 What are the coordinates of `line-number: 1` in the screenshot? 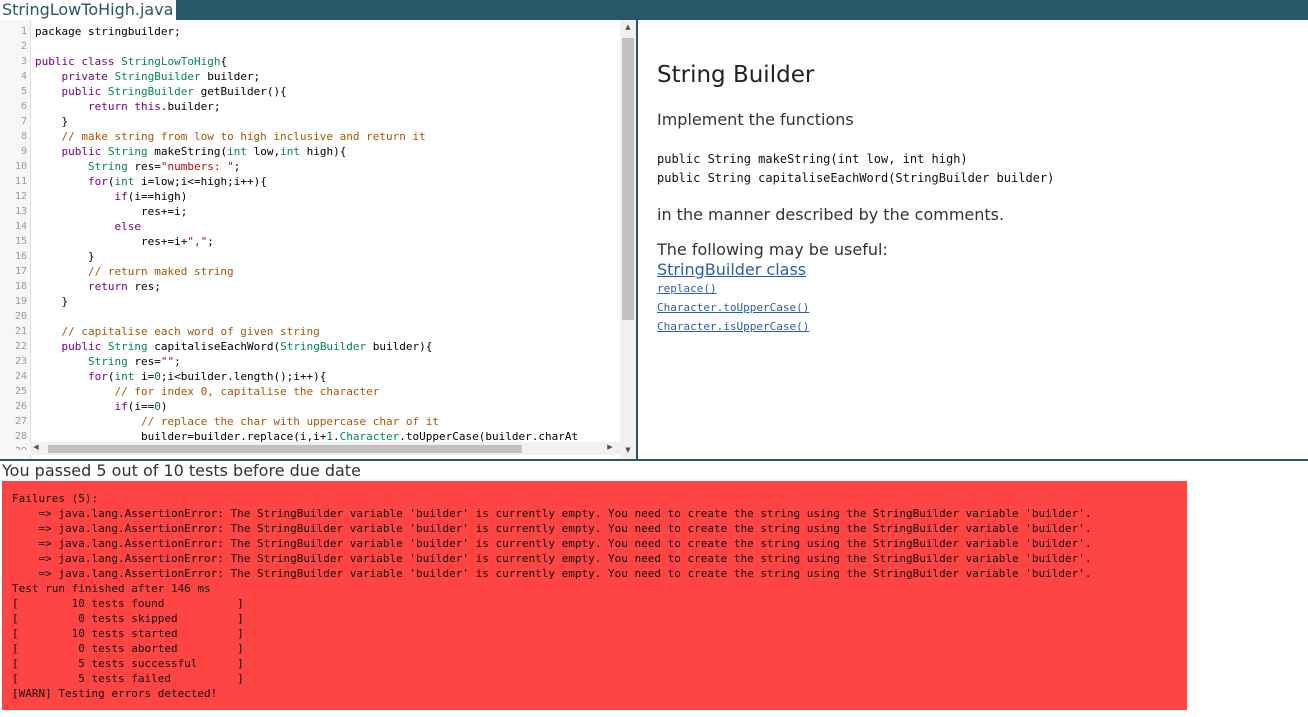 It's located at (23, 31).